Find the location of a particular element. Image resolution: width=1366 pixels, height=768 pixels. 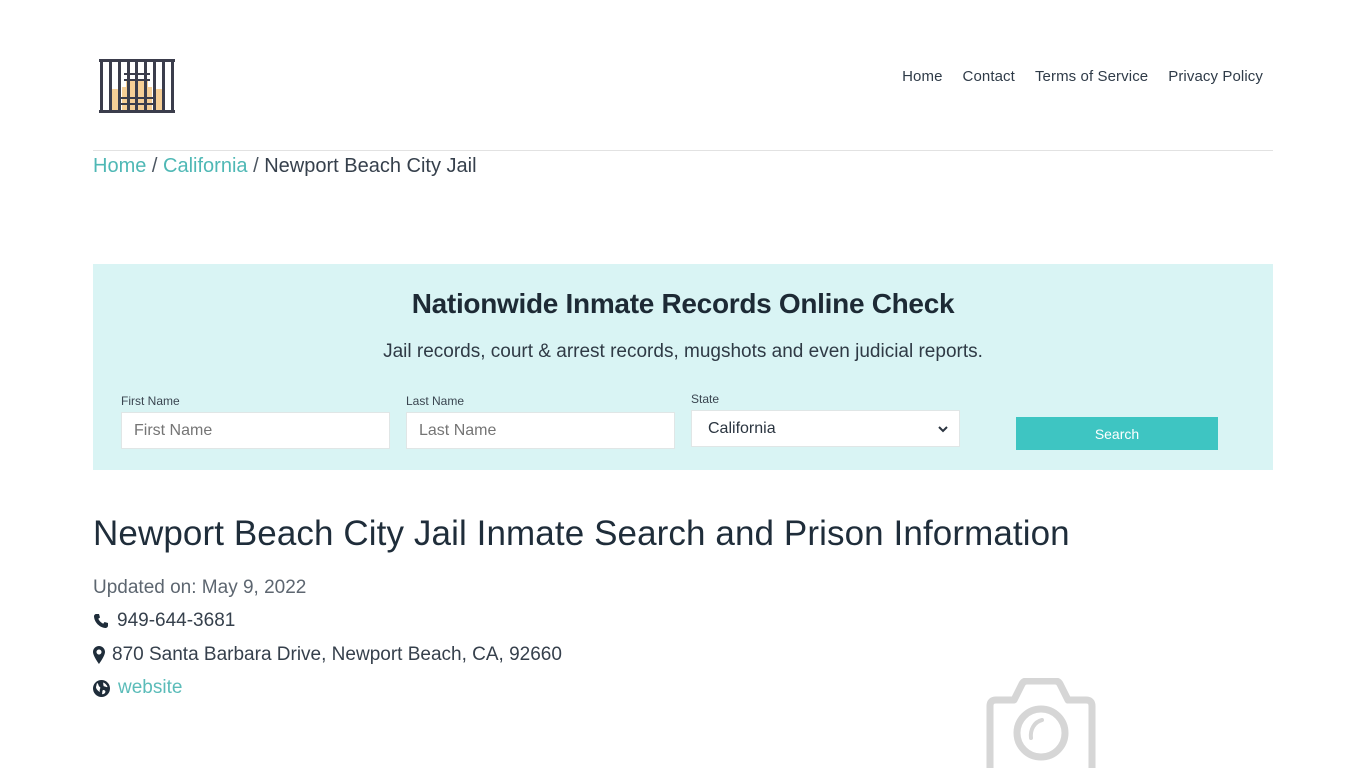

map-marker-icon is located at coordinates (99, 655).